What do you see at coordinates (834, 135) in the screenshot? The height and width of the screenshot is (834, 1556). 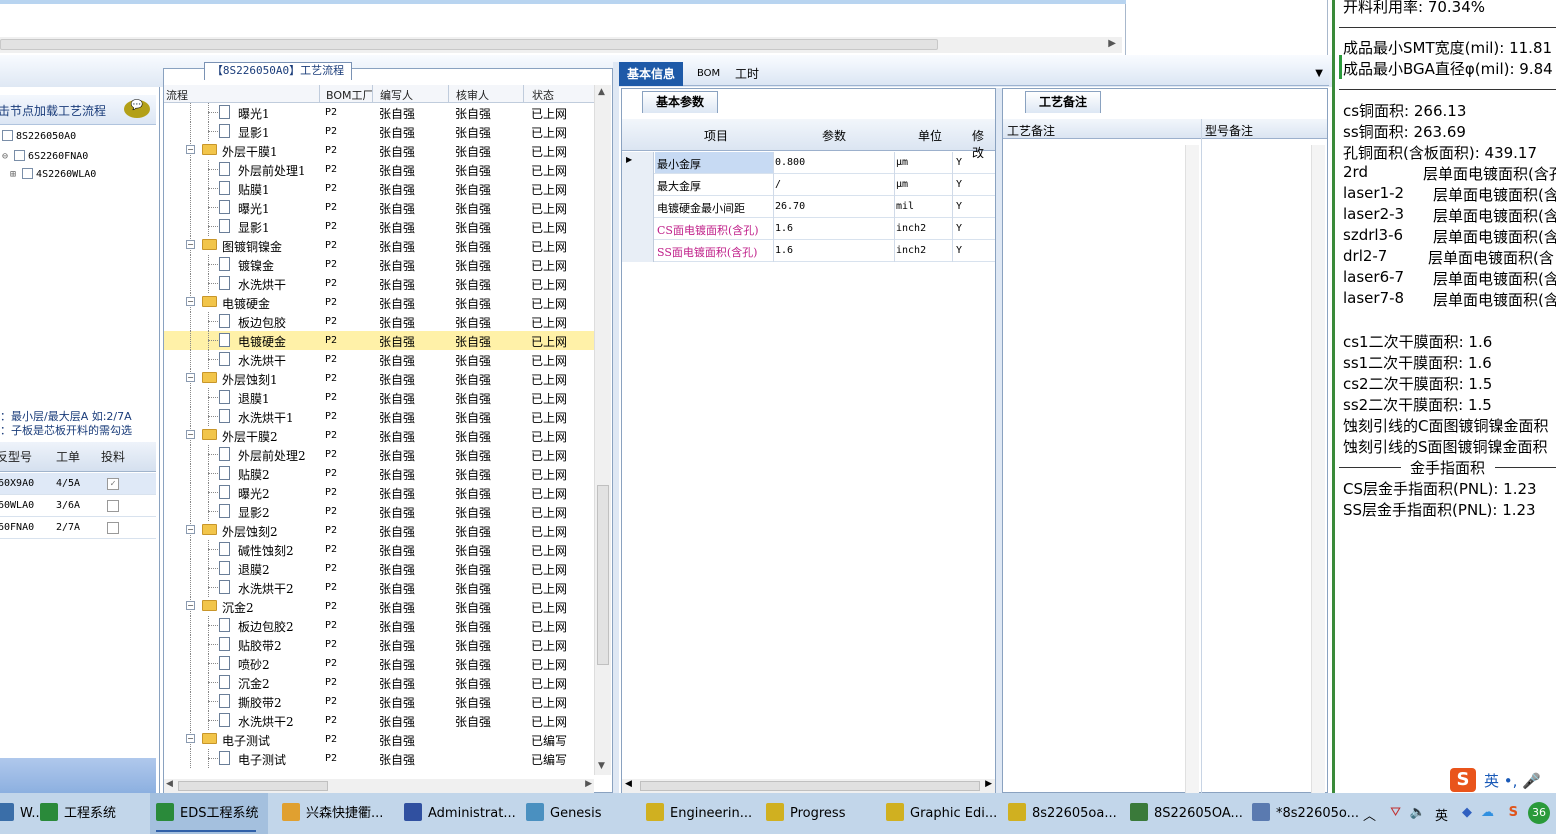 I see `col-header: 参数` at bounding box center [834, 135].